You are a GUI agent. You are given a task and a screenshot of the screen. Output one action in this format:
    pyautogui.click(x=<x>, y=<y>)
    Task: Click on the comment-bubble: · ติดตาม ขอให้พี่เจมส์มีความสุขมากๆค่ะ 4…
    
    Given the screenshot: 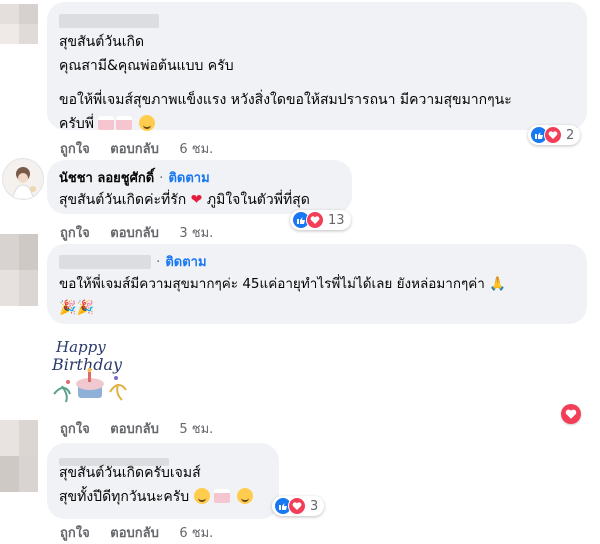 What is the action you would take?
    pyautogui.click(x=317, y=284)
    